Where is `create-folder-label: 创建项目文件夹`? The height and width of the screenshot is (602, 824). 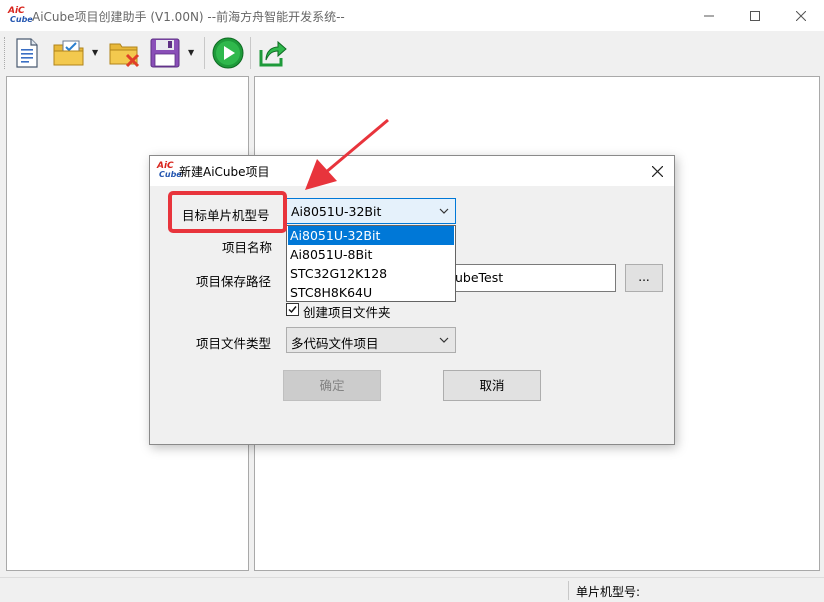
create-folder-label: 创建项目文件夹 is located at coordinates (347, 311).